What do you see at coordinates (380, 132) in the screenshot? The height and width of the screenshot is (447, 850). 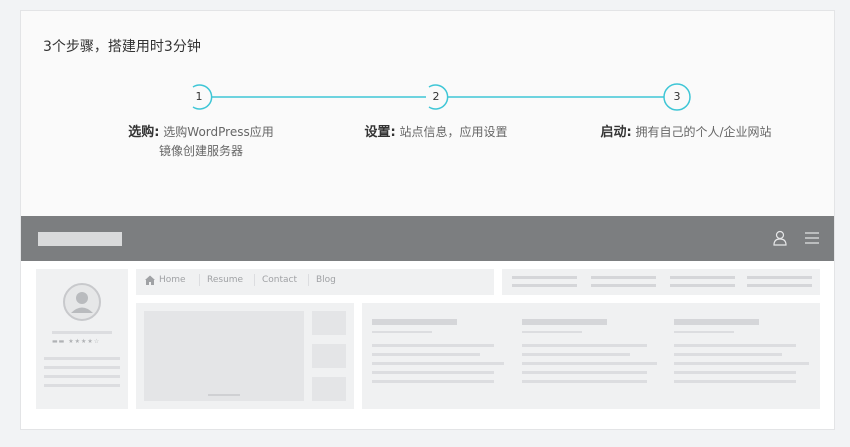 I see `step-2-title: 设置:` at bounding box center [380, 132].